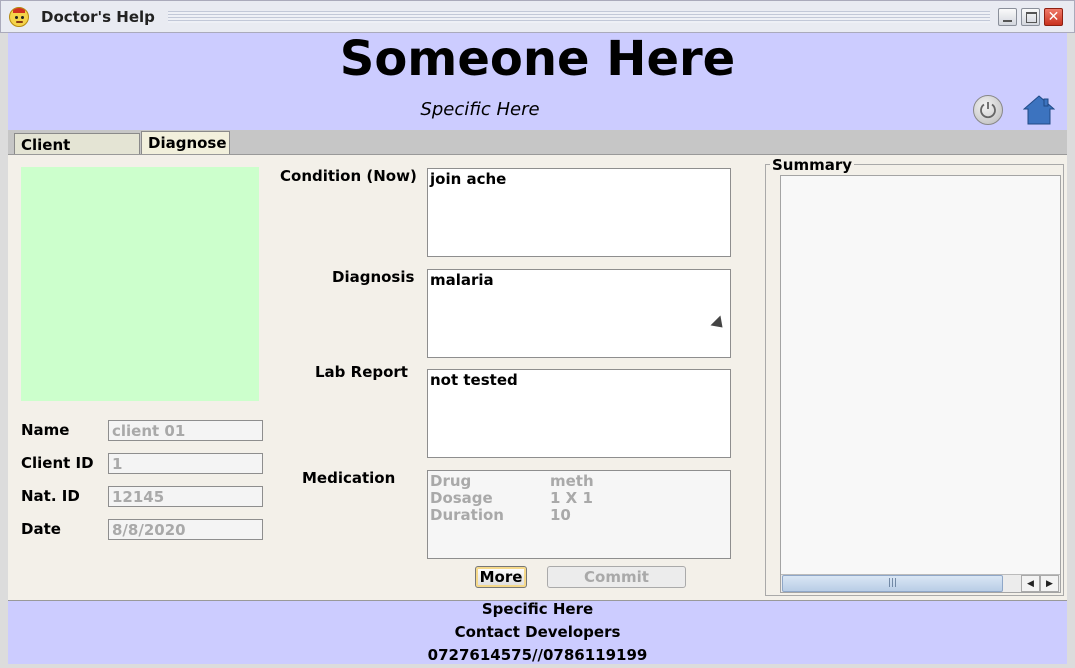 The image size is (1075, 668). What do you see at coordinates (41, 529) in the screenshot?
I see `date-label: Date` at bounding box center [41, 529].